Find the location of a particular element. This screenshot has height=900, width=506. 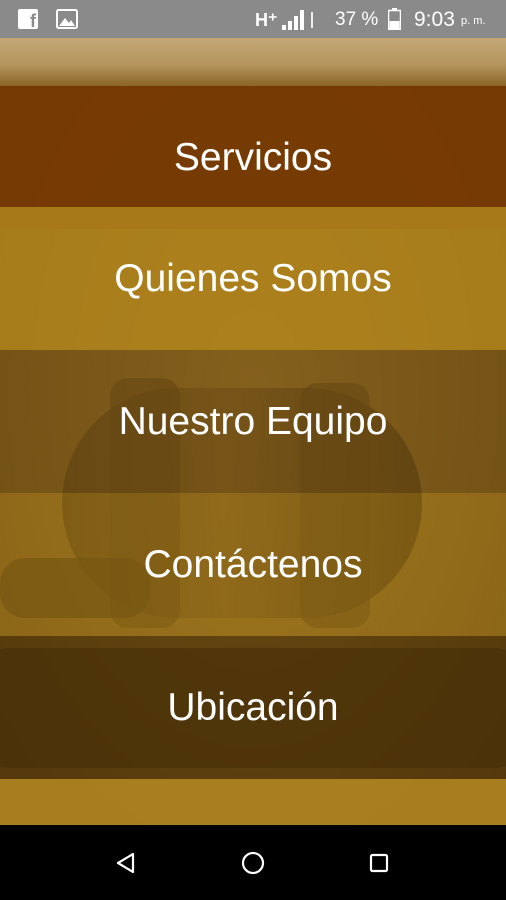

back-button is located at coordinates (126, 863).